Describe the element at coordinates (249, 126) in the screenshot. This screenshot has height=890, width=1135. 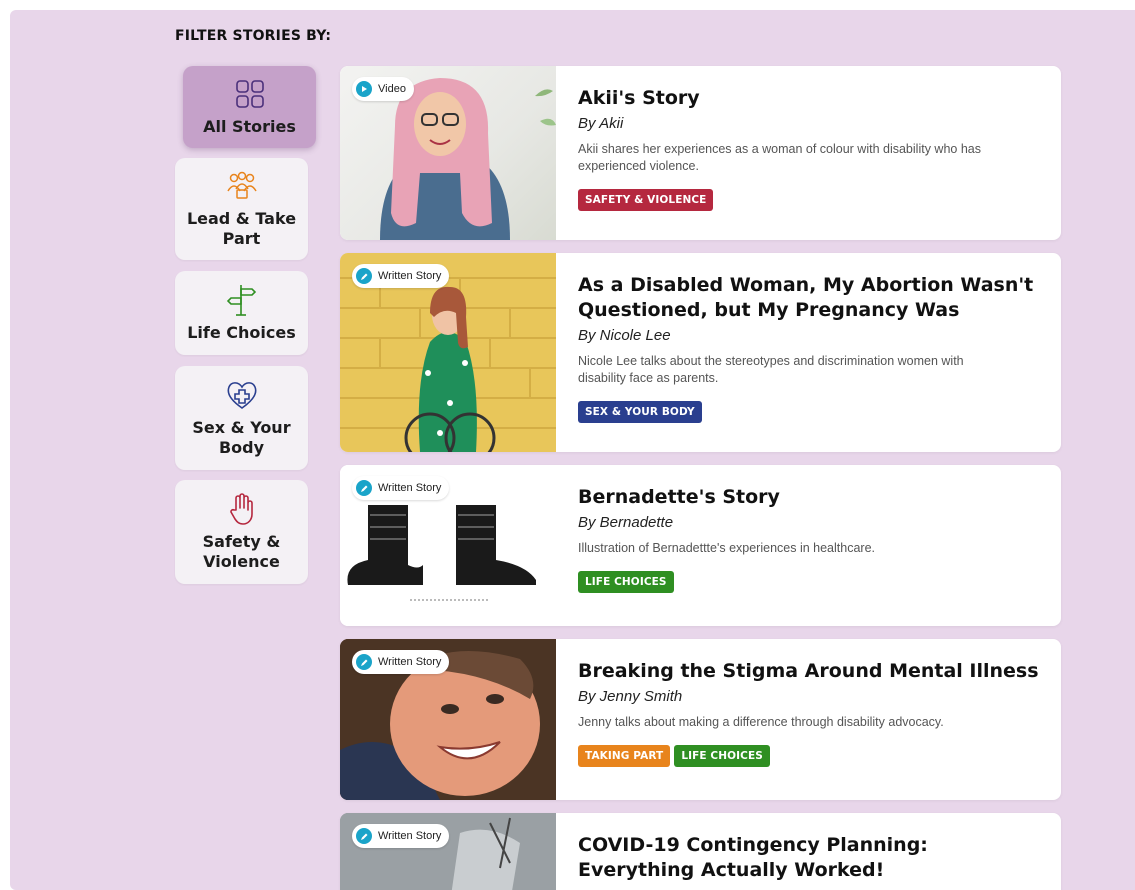
I see `filter-label: All Stories` at that location.